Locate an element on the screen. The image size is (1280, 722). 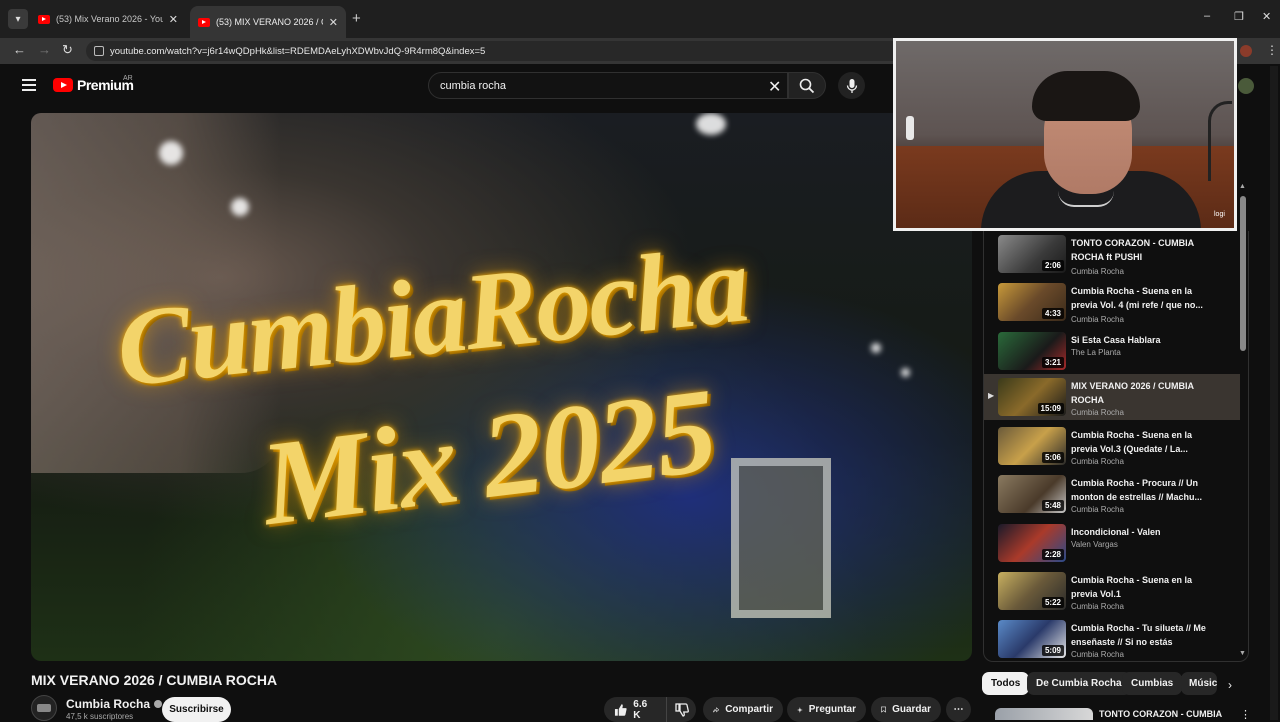
playlist-item: 3:21 Si Esta Casa Hablara The La Planta is located at coordinates (1112, 351).